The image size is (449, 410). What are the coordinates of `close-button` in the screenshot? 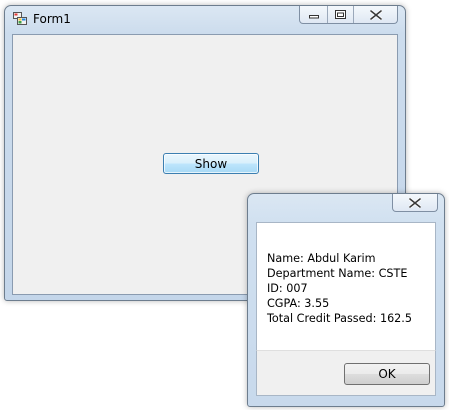 It's located at (375, 14).